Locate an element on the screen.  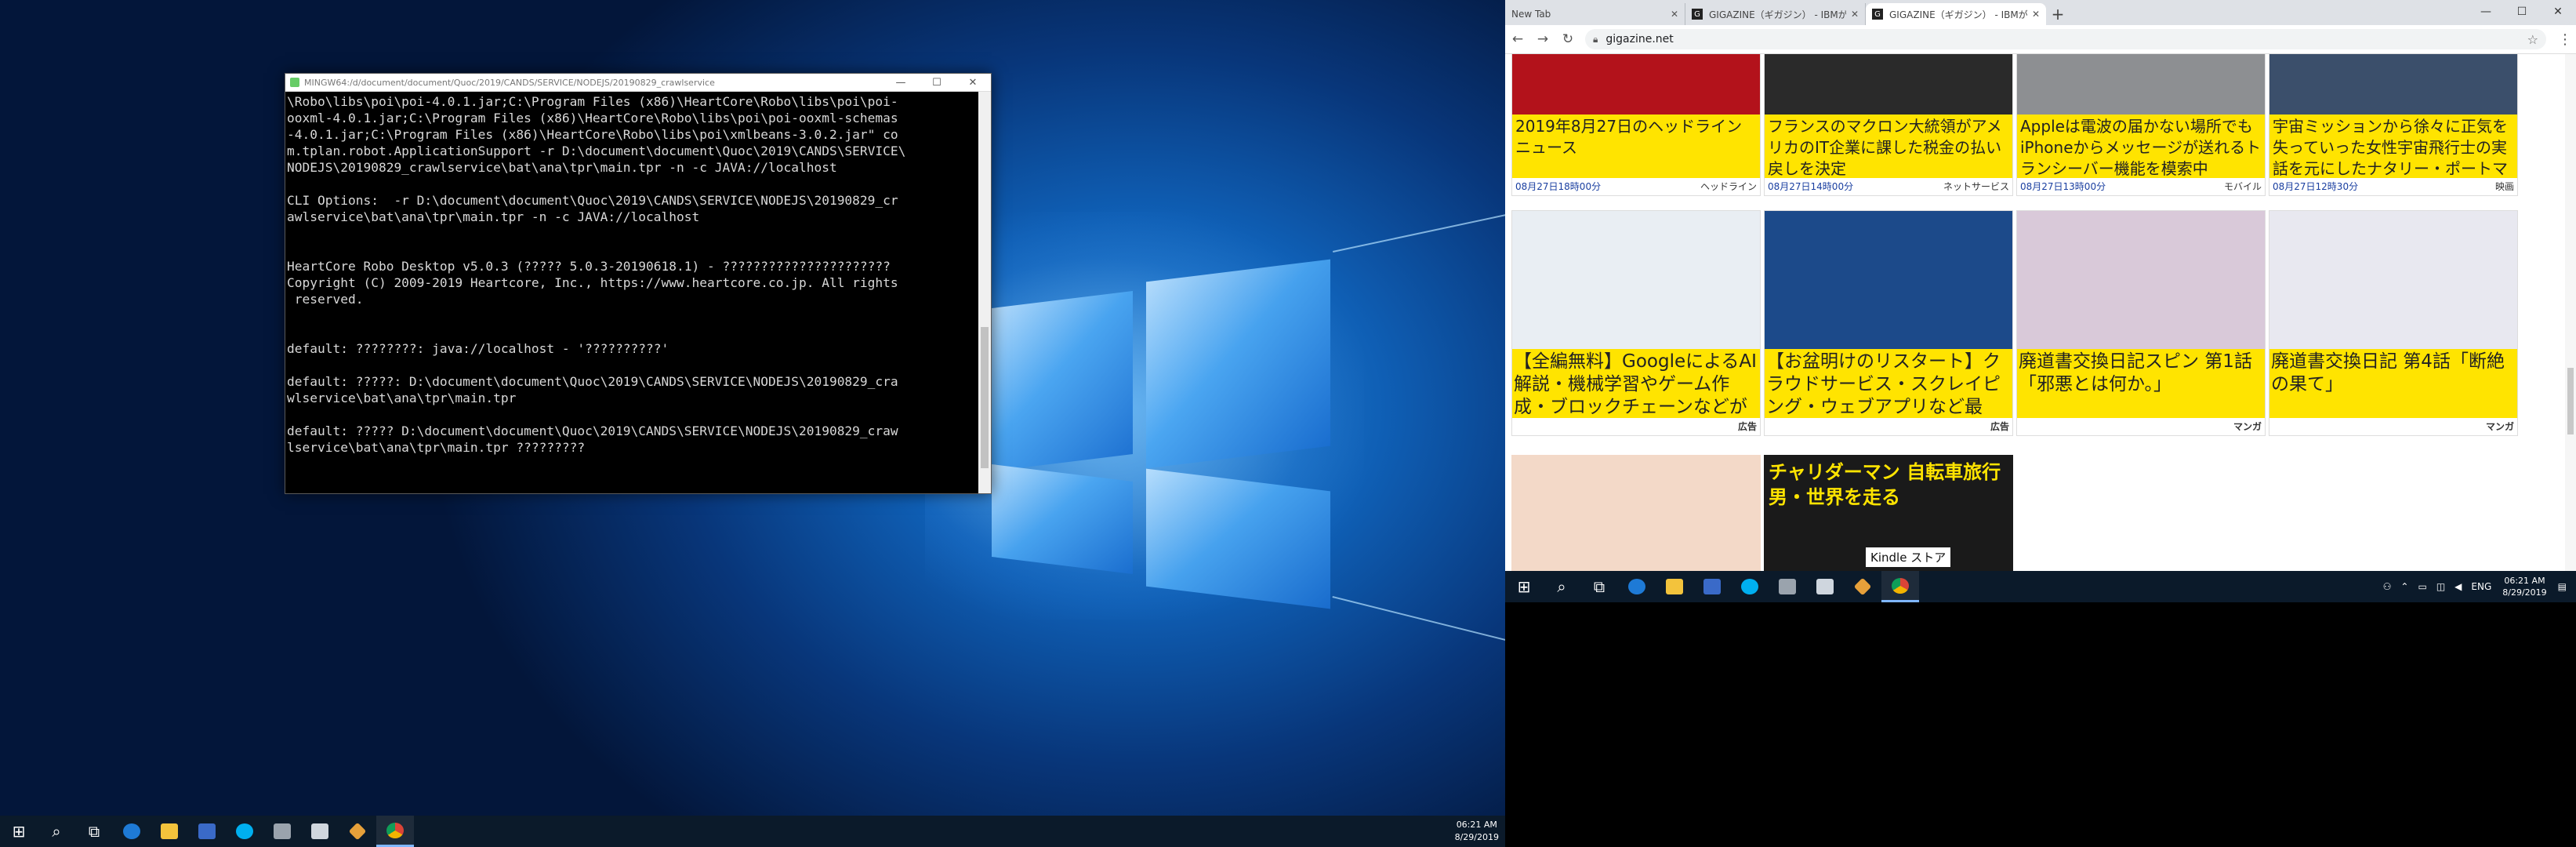
back-icon: ← is located at coordinates (1518, 39).